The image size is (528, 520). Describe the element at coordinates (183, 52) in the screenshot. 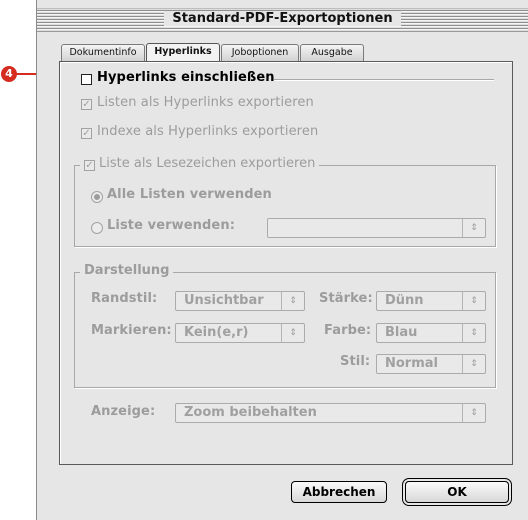

I see `tab-hyperlinks: Hyperlinks` at that location.